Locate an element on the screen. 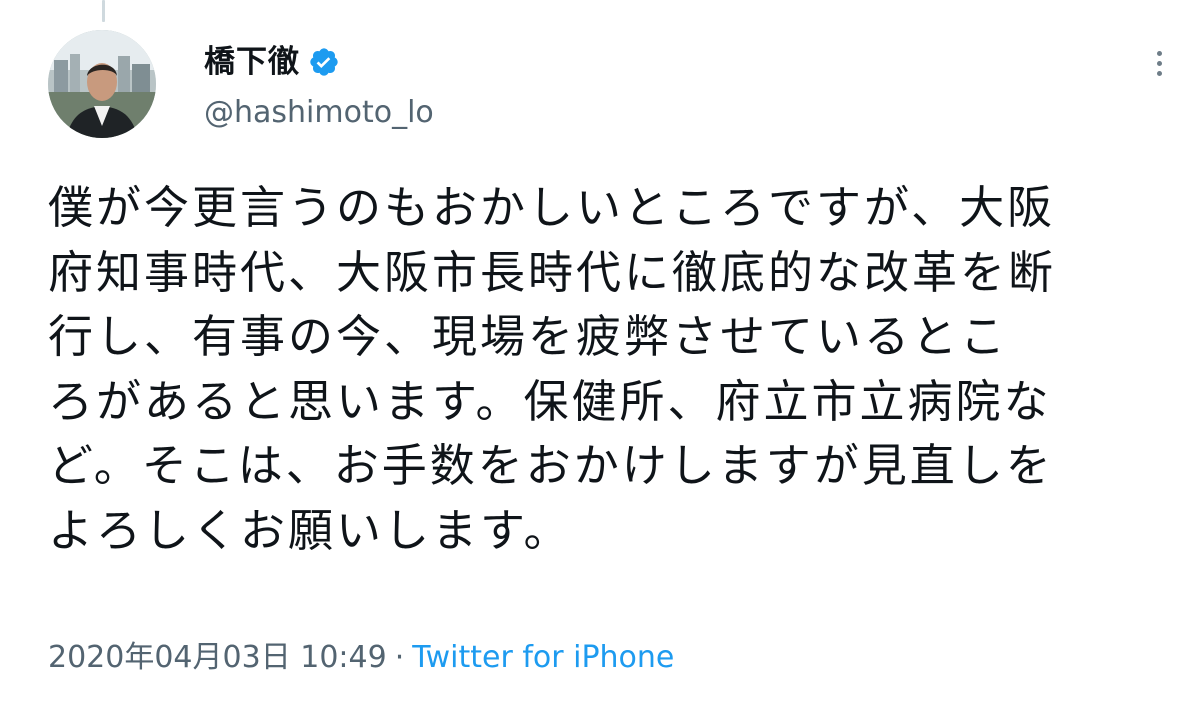 This screenshot has height=703, width=1200. avatar-photo is located at coordinates (102, 84).